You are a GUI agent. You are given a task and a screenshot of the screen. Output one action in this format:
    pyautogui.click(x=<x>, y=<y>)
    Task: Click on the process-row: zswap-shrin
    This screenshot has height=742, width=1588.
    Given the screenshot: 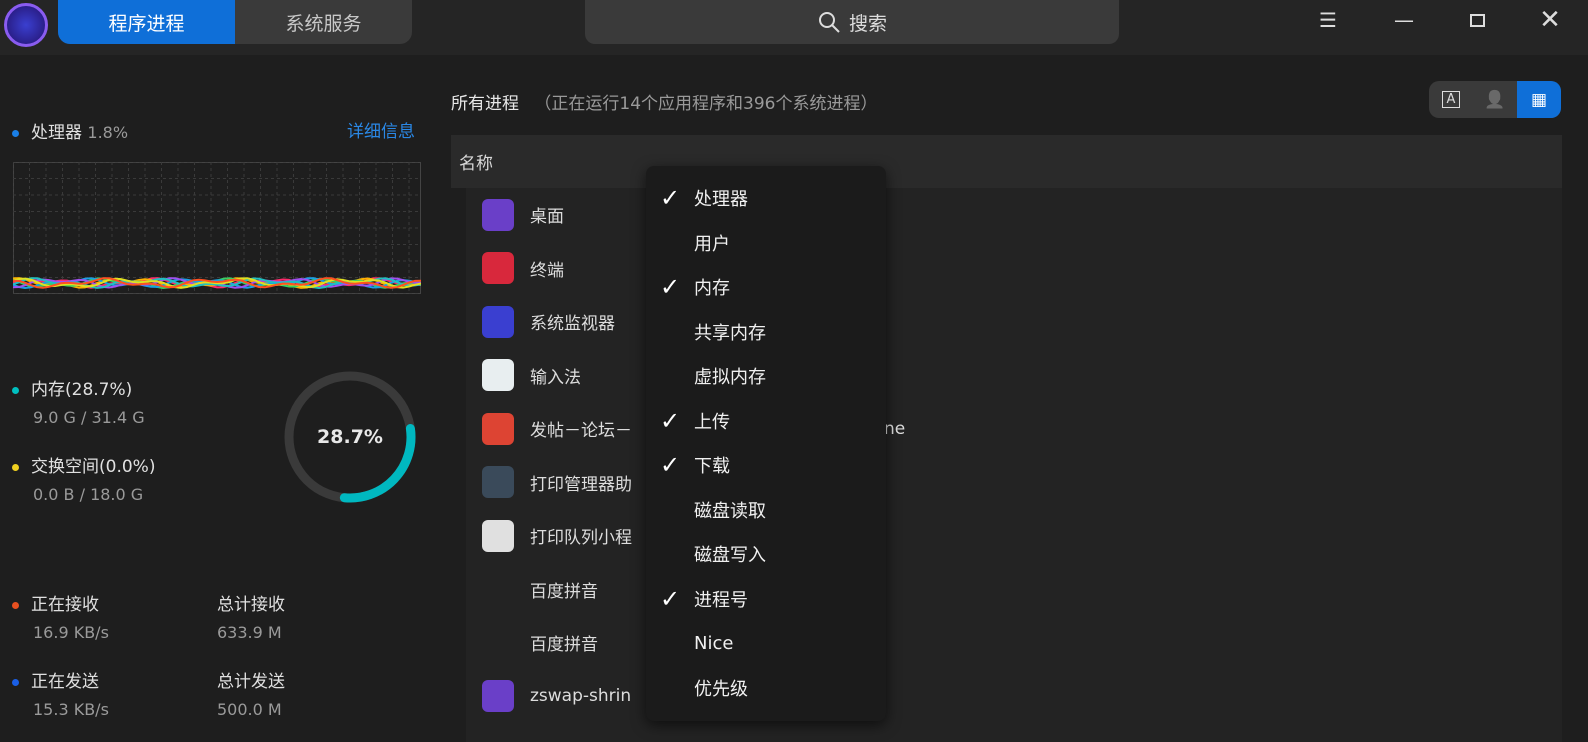 What is the action you would take?
    pyautogui.click(x=1014, y=696)
    